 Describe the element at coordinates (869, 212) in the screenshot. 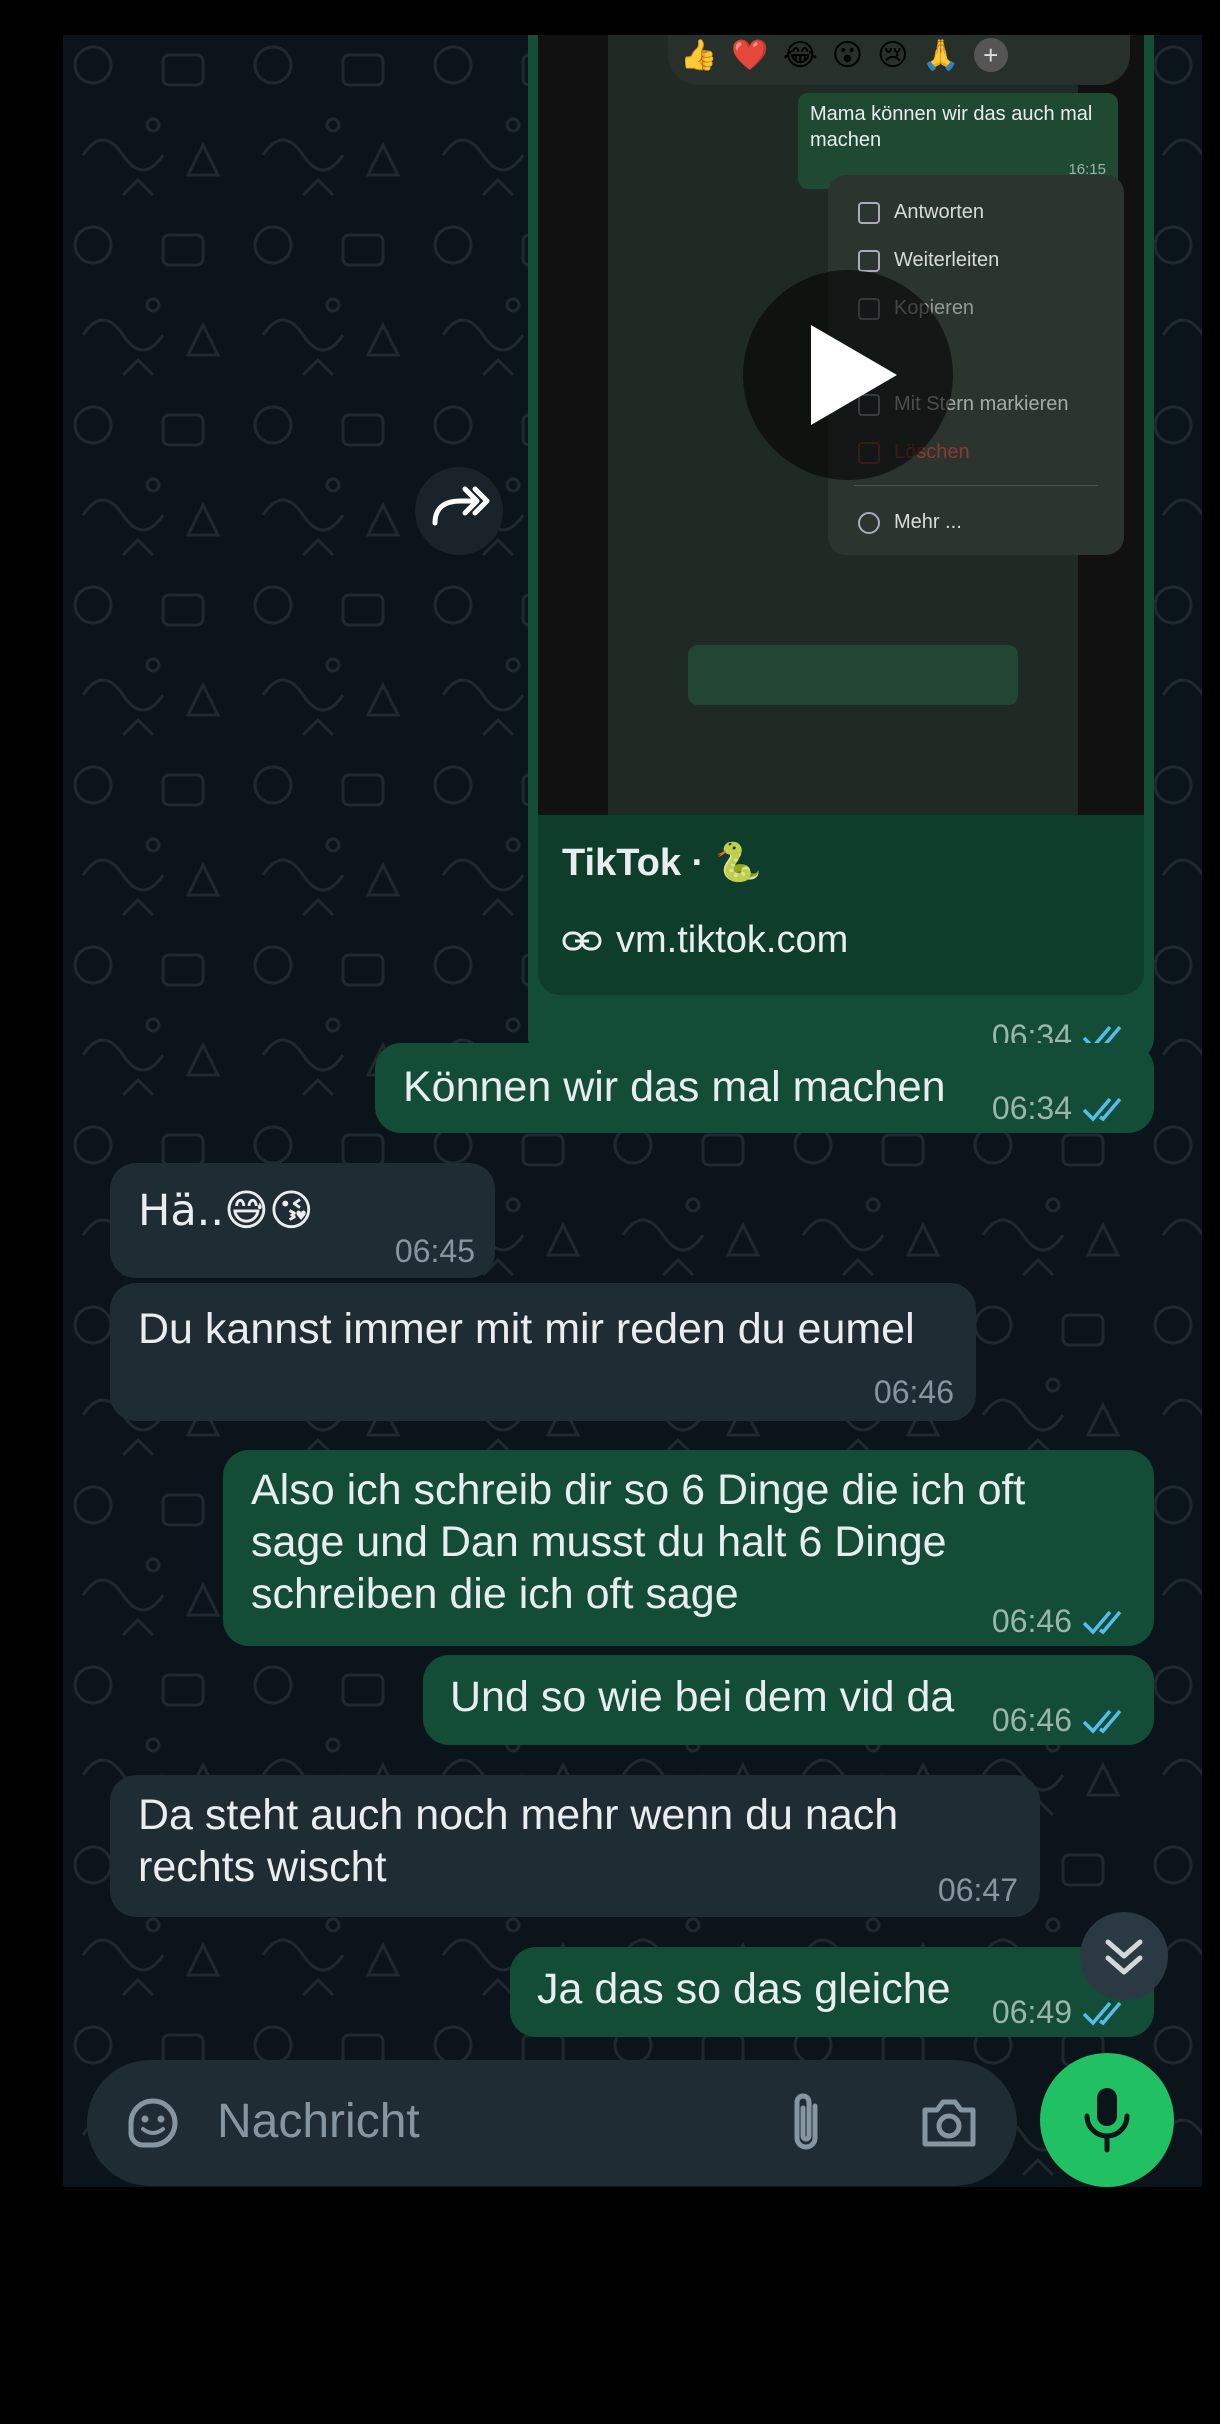

I see `reply-icon` at that location.